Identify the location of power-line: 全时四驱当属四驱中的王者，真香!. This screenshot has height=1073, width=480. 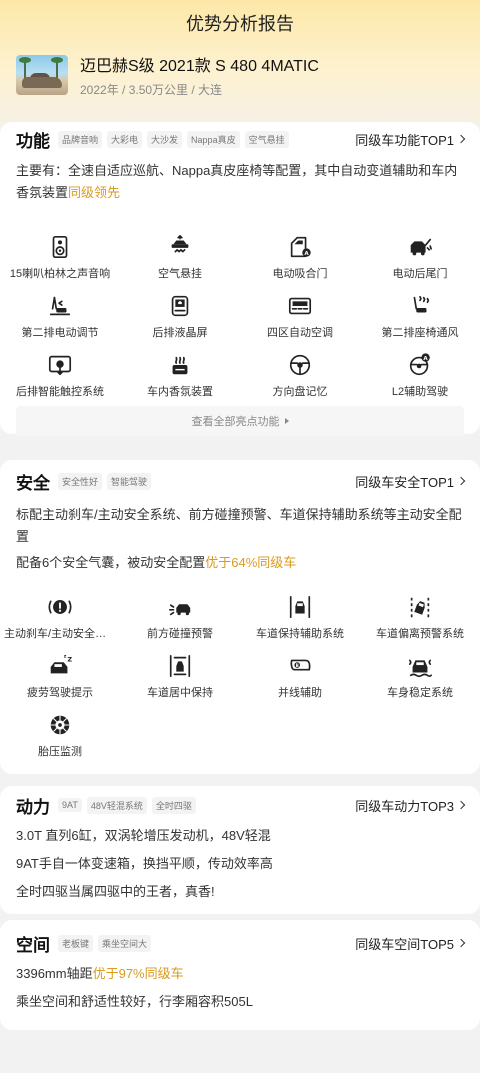
(115, 891).